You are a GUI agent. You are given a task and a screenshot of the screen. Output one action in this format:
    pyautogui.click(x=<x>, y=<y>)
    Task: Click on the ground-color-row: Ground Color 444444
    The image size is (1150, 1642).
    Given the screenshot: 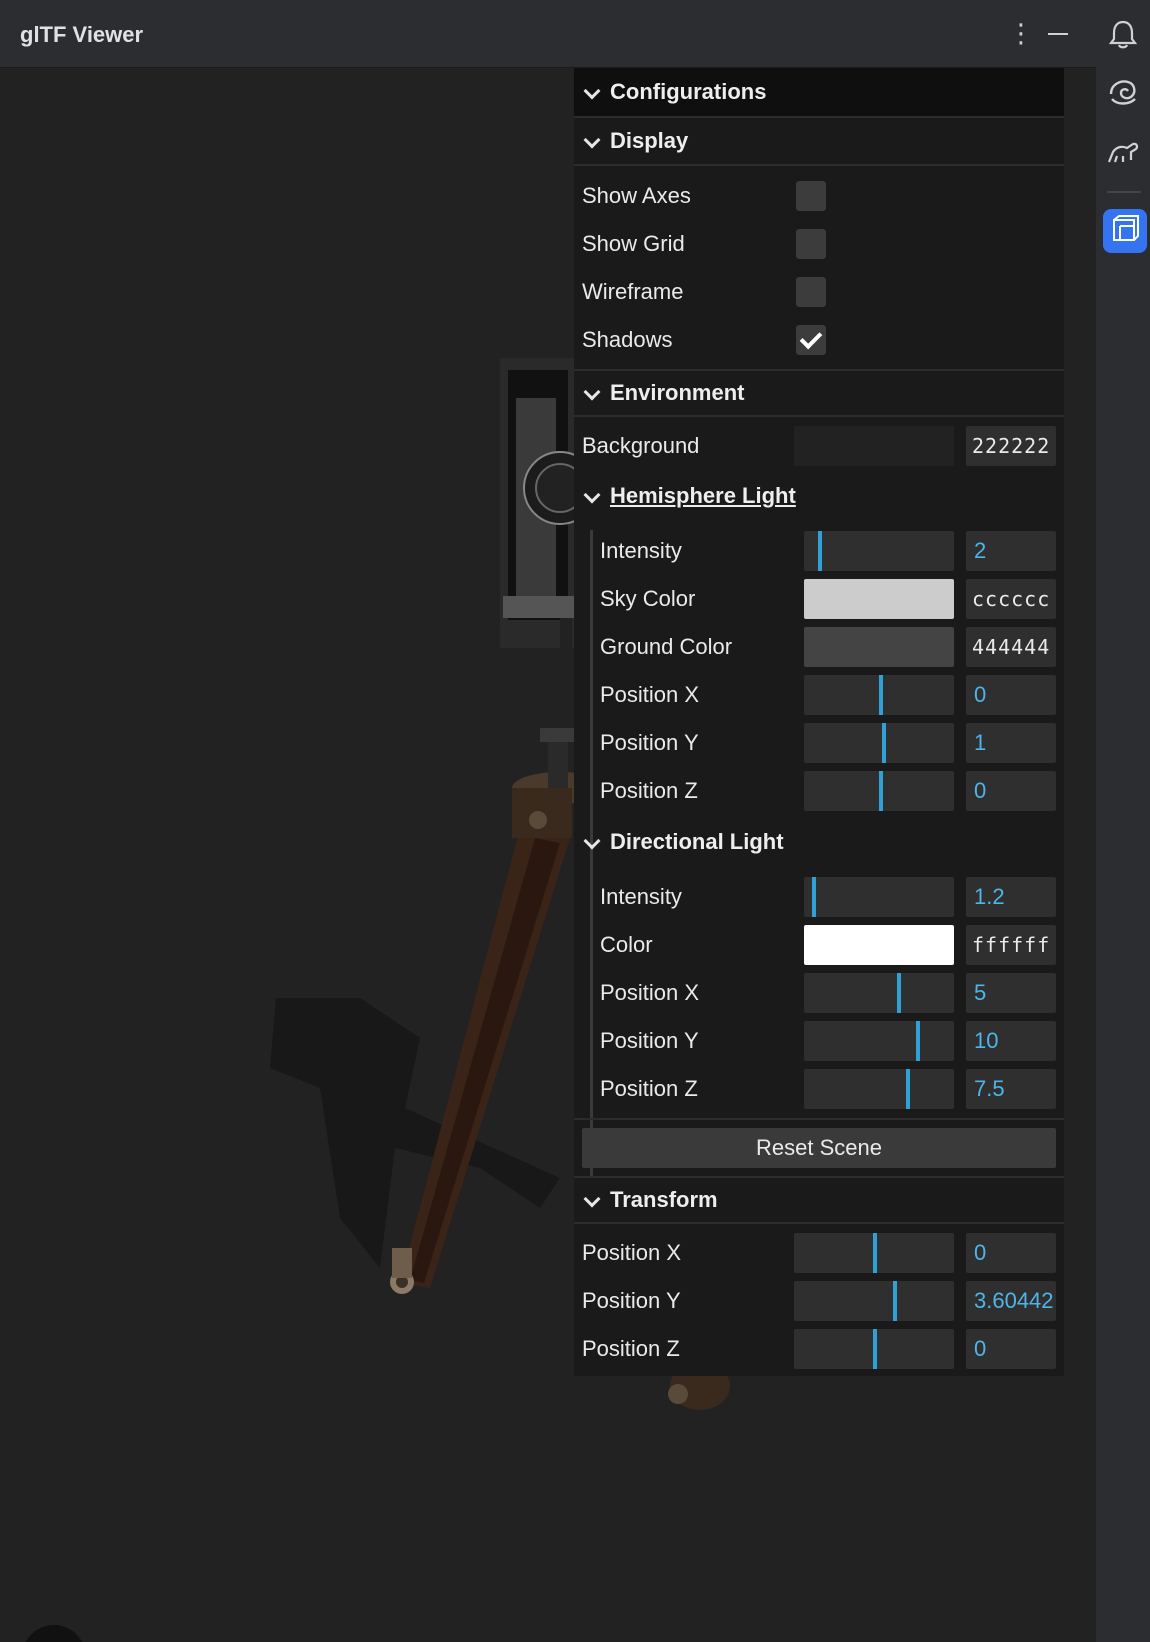 What is the action you would take?
    pyautogui.click(x=819, y=647)
    